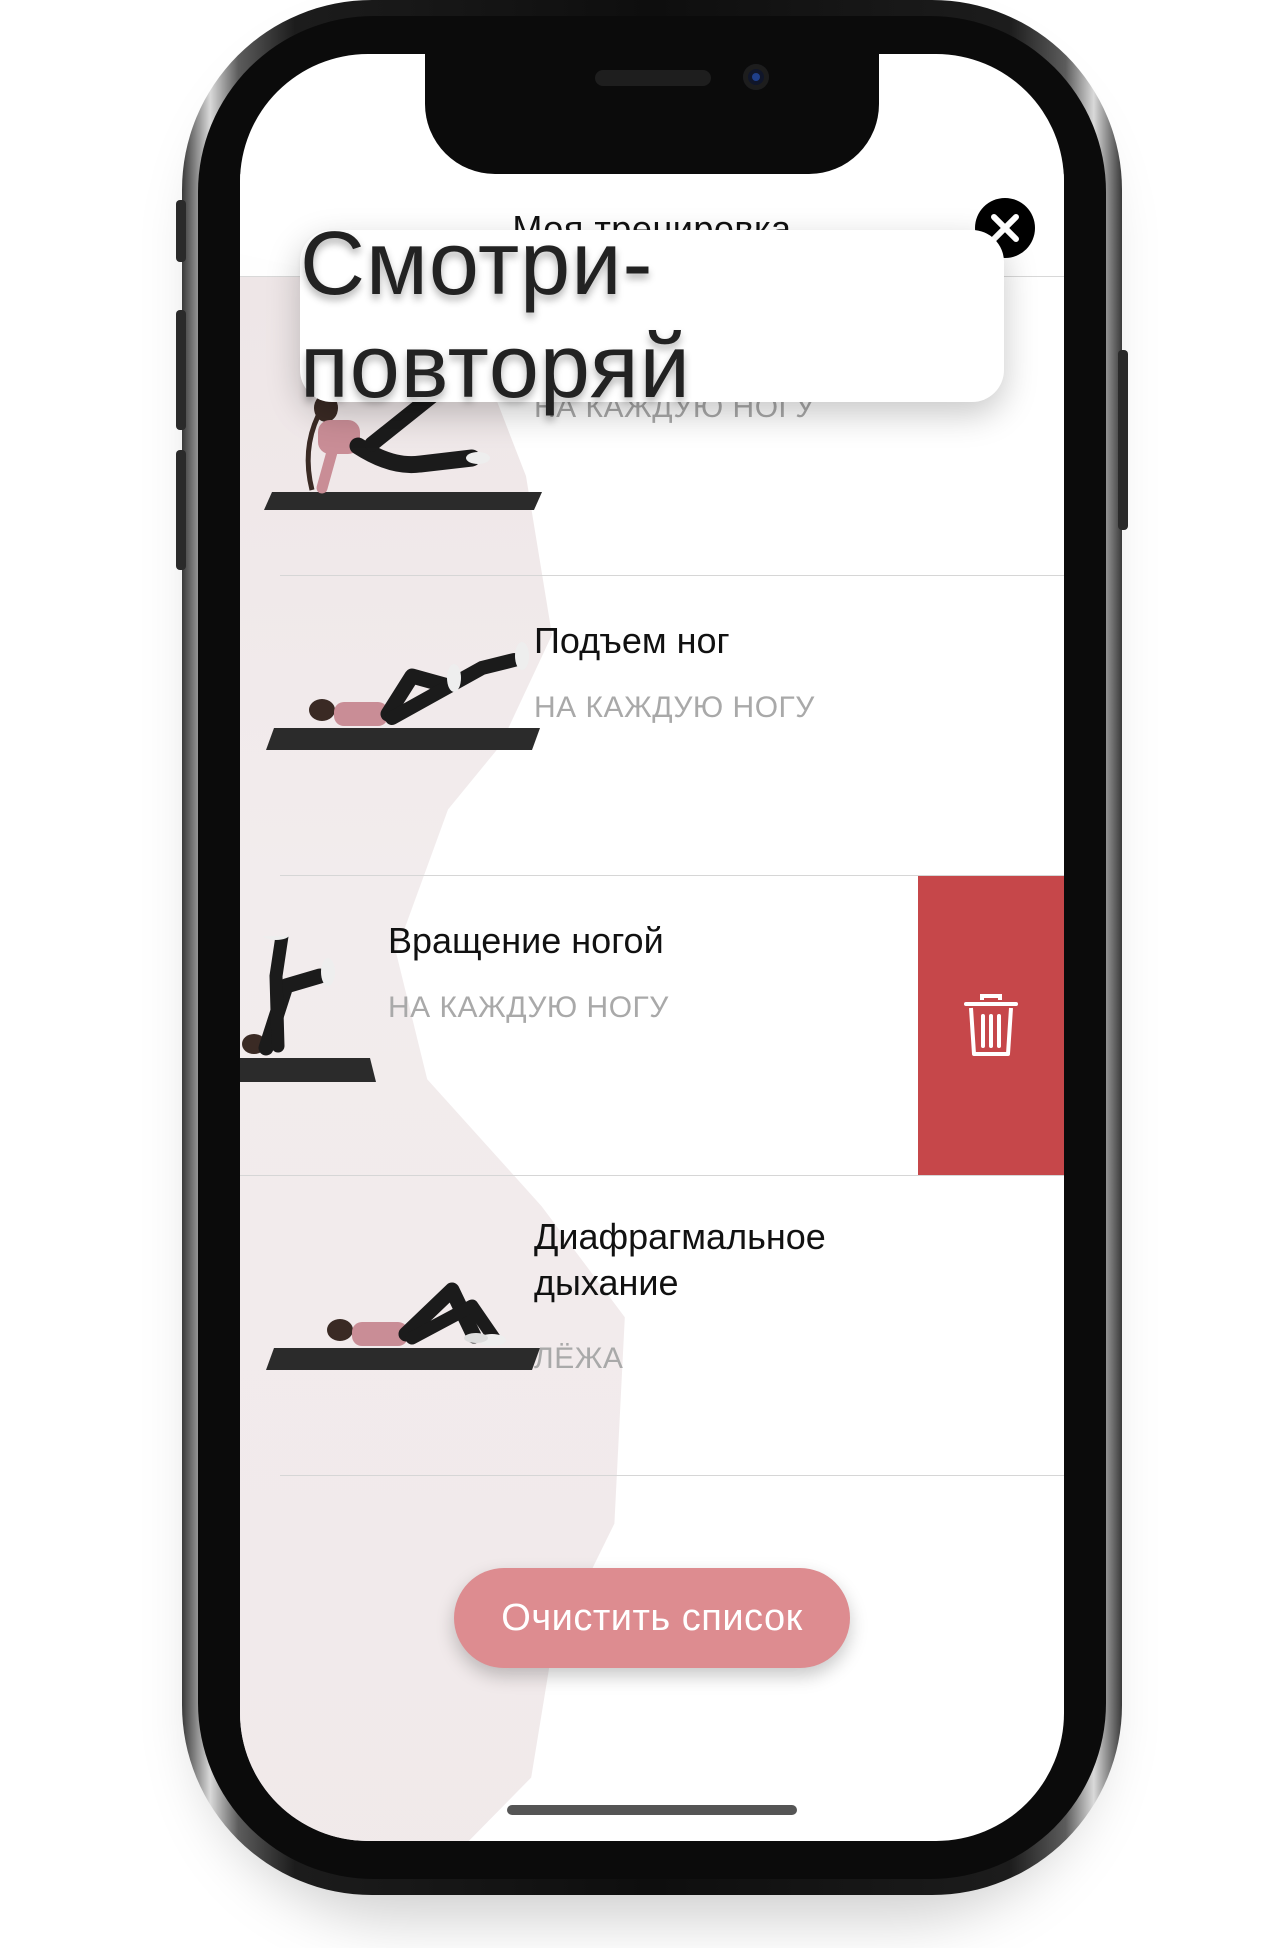  Describe the element at coordinates (652, 1618) in the screenshot. I see `clear-list-button: Очистить список` at that location.